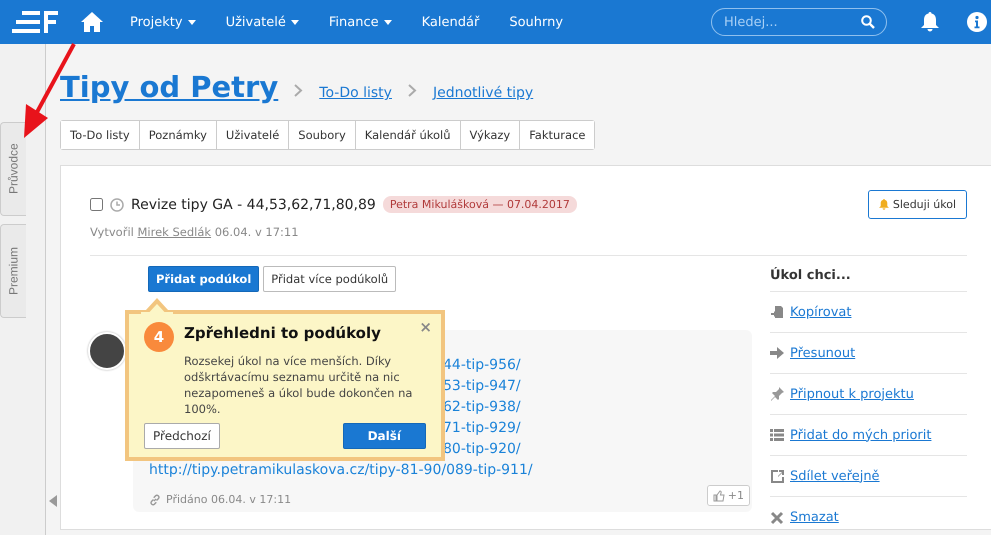 The height and width of the screenshot is (535, 991). Describe the element at coordinates (861, 435) in the screenshot. I see `action-link: Přidat do mých priorit` at that location.